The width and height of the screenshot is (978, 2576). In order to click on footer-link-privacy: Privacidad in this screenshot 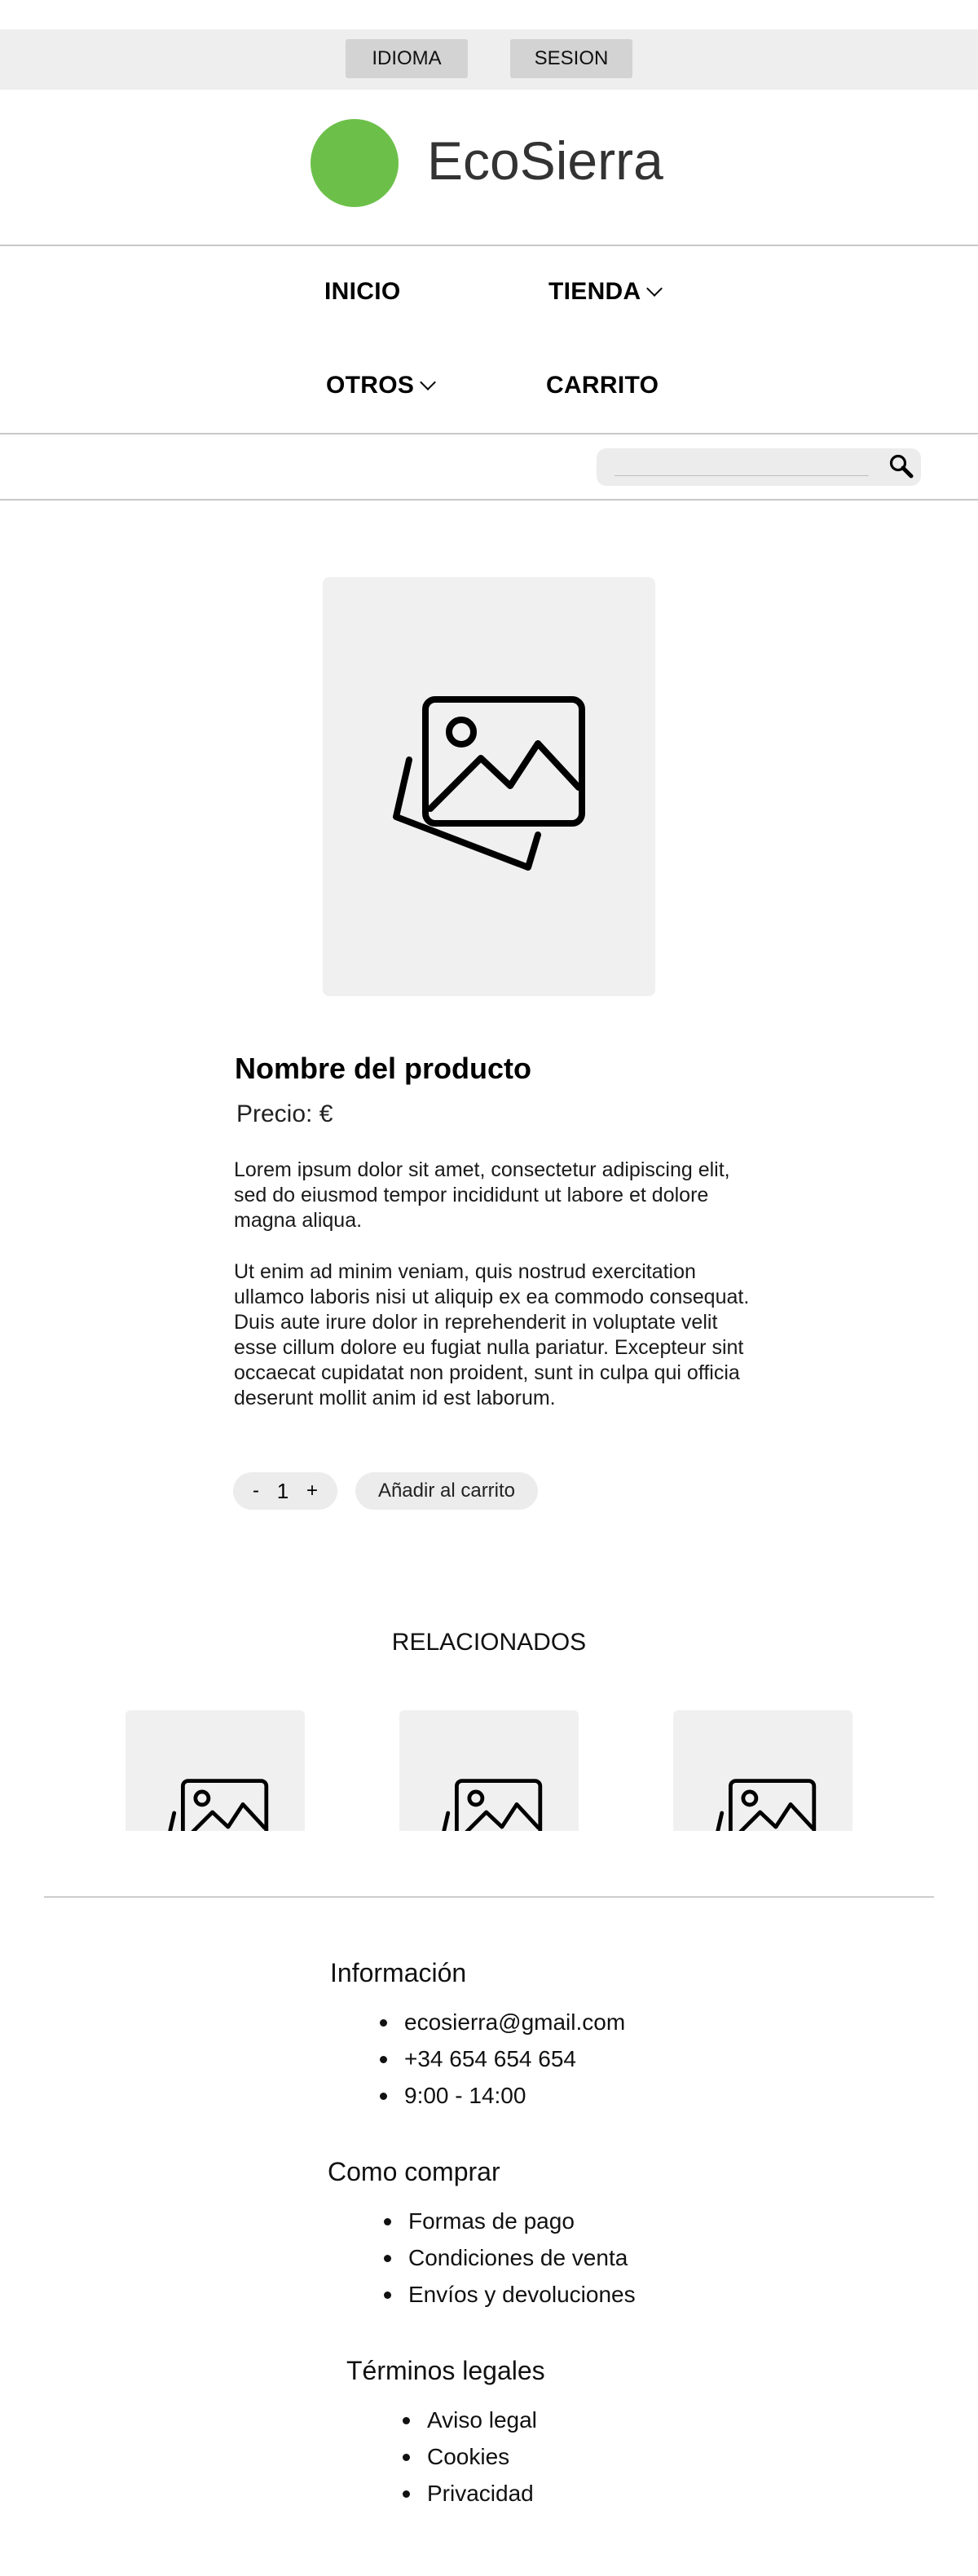, I will do `click(467, 2493)`.